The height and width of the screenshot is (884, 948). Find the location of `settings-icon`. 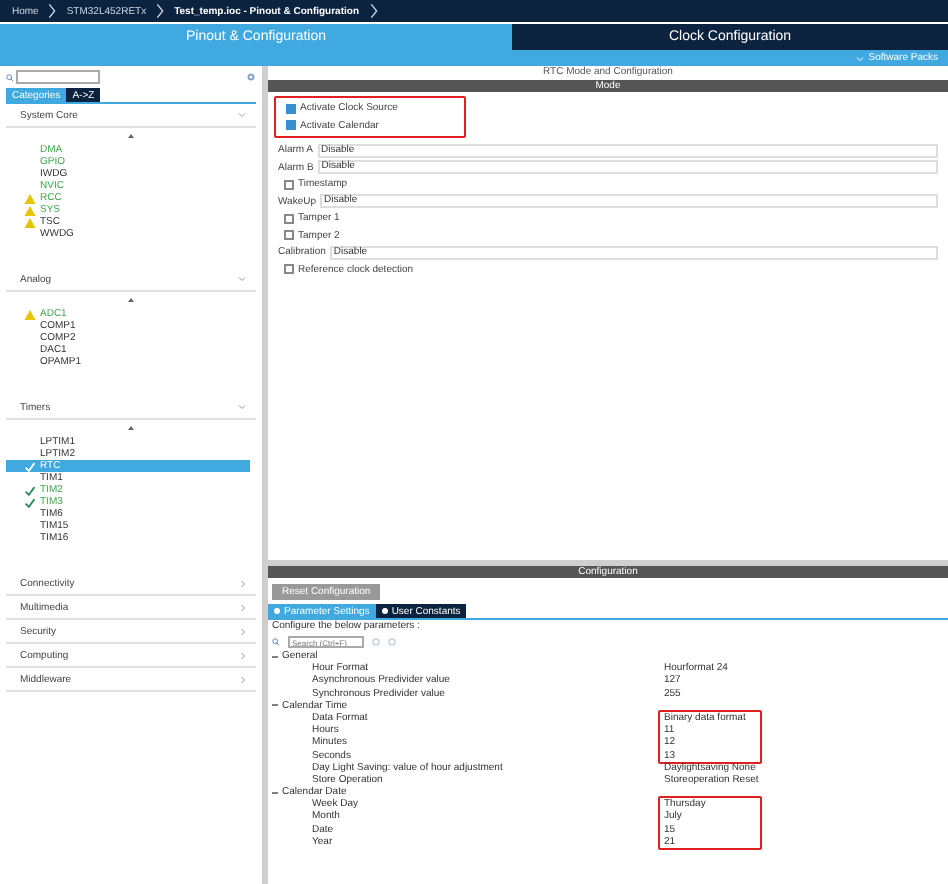

settings-icon is located at coordinates (251, 77).